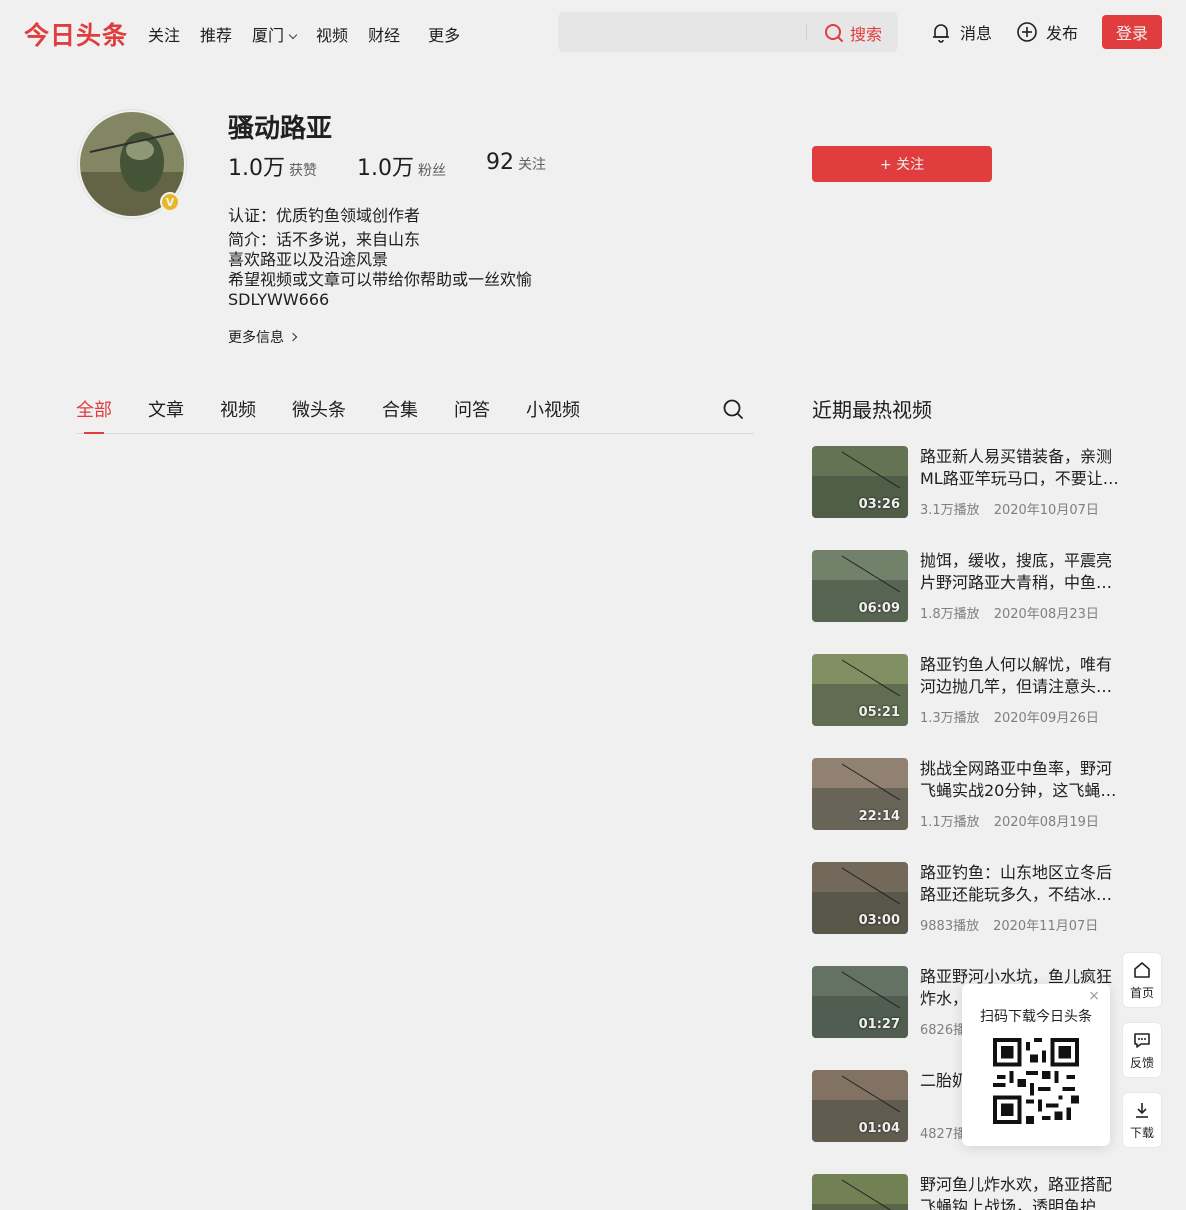 The width and height of the screenshot is (1186, 1210). What do you see at coordinates (94, 433) in the screenshot?
I see `active-tab-indicator` at bounding box center [94, 433].